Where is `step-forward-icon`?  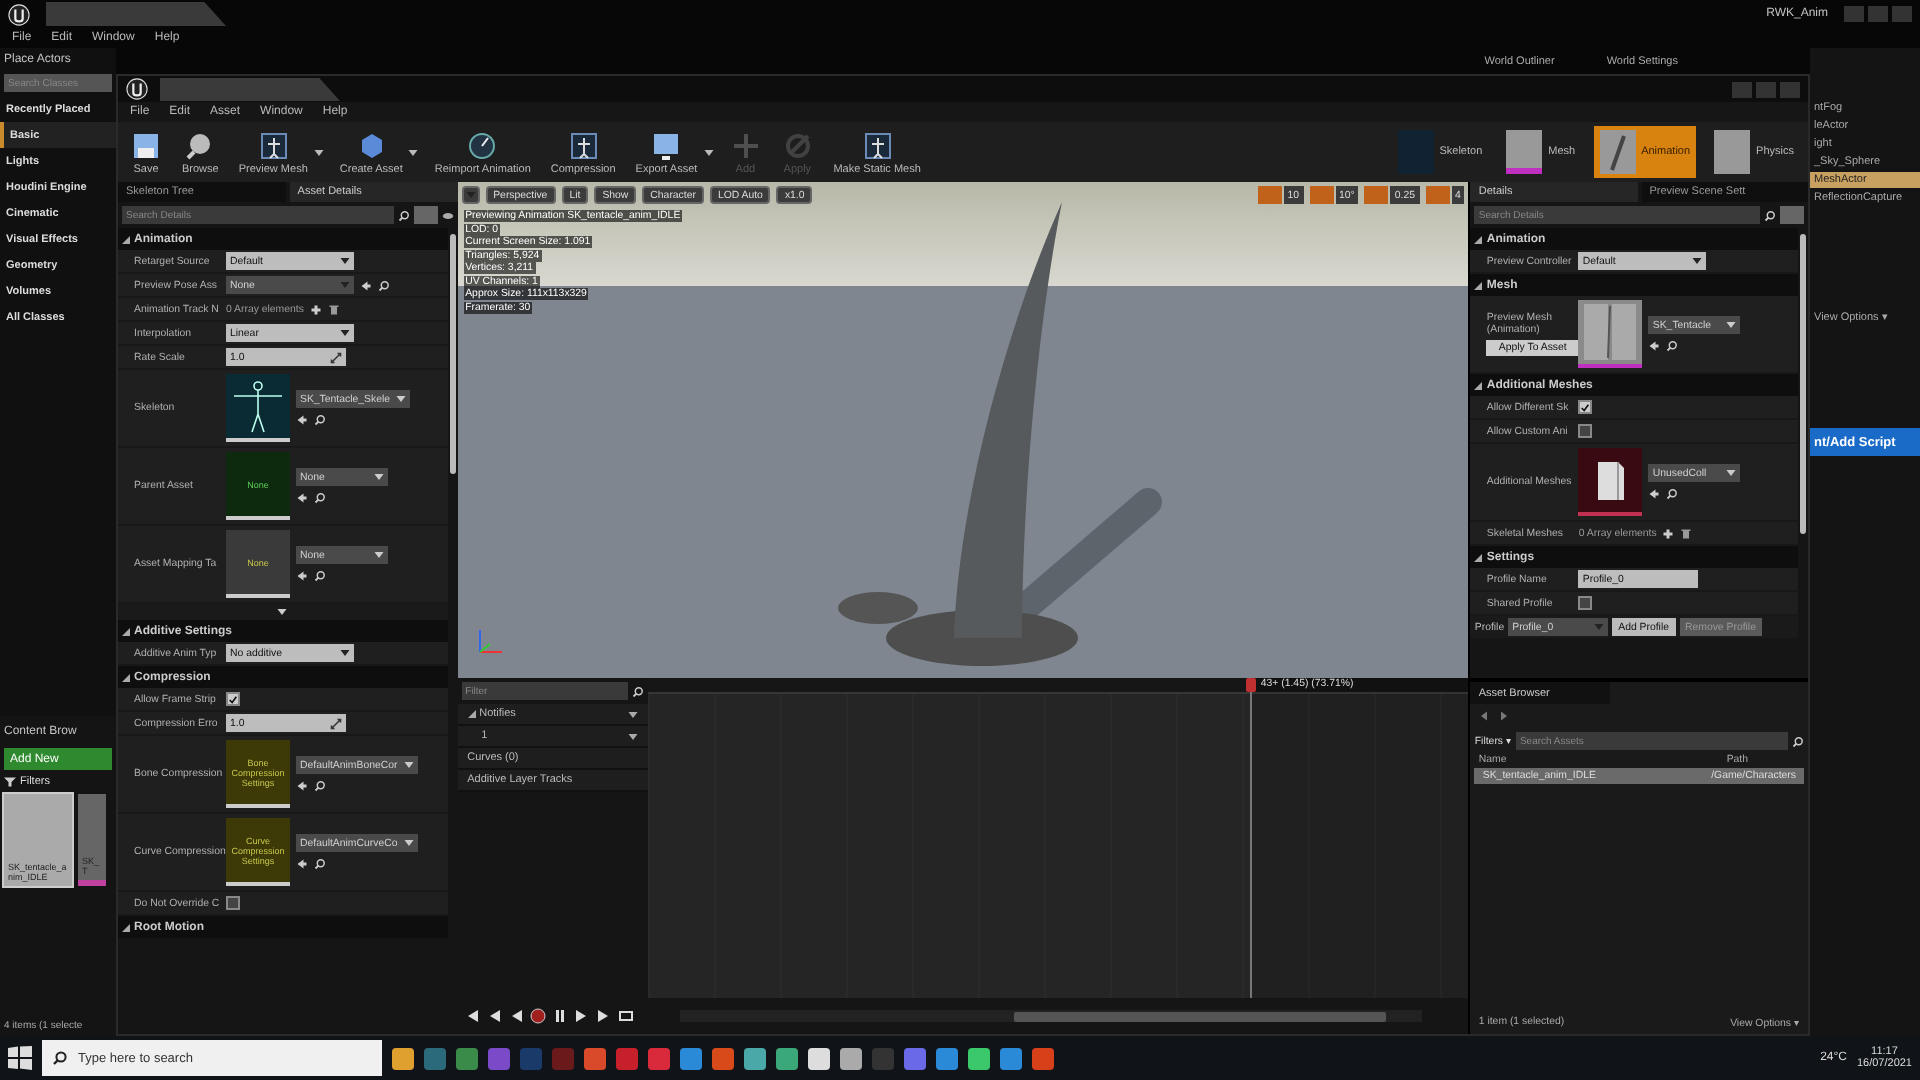
step-forward-icon is located at coordinates (581, 1016).